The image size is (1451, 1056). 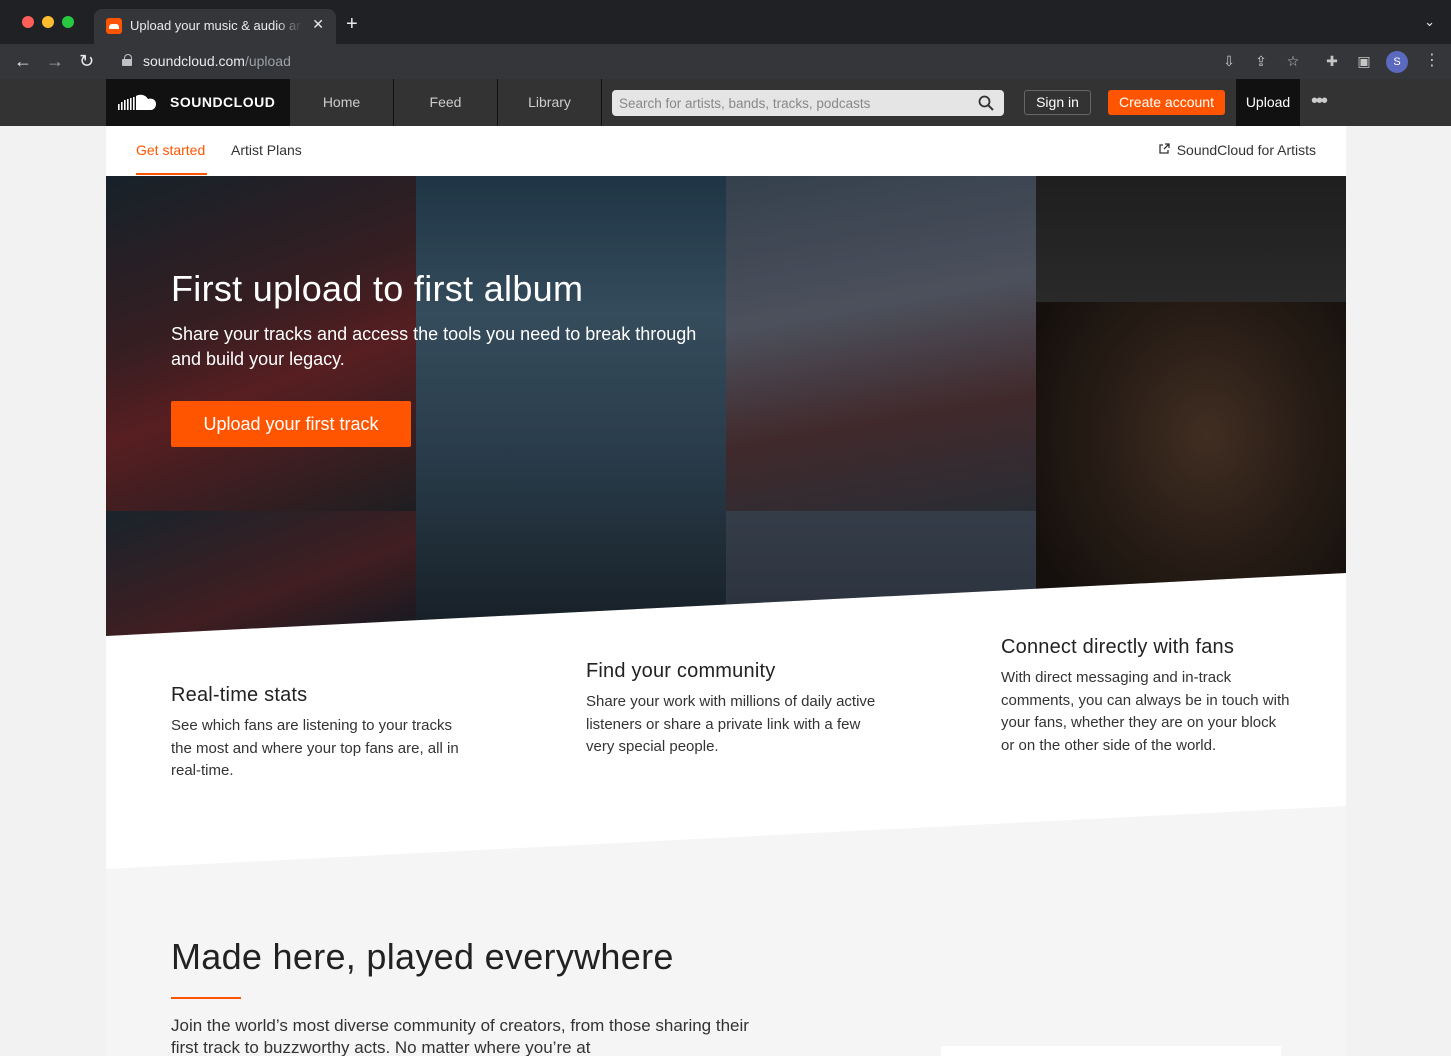 What do you see at coordinates (171, 174) in the screenshot?
I see `active-tab-indicator` at bounding box center [171, 174].